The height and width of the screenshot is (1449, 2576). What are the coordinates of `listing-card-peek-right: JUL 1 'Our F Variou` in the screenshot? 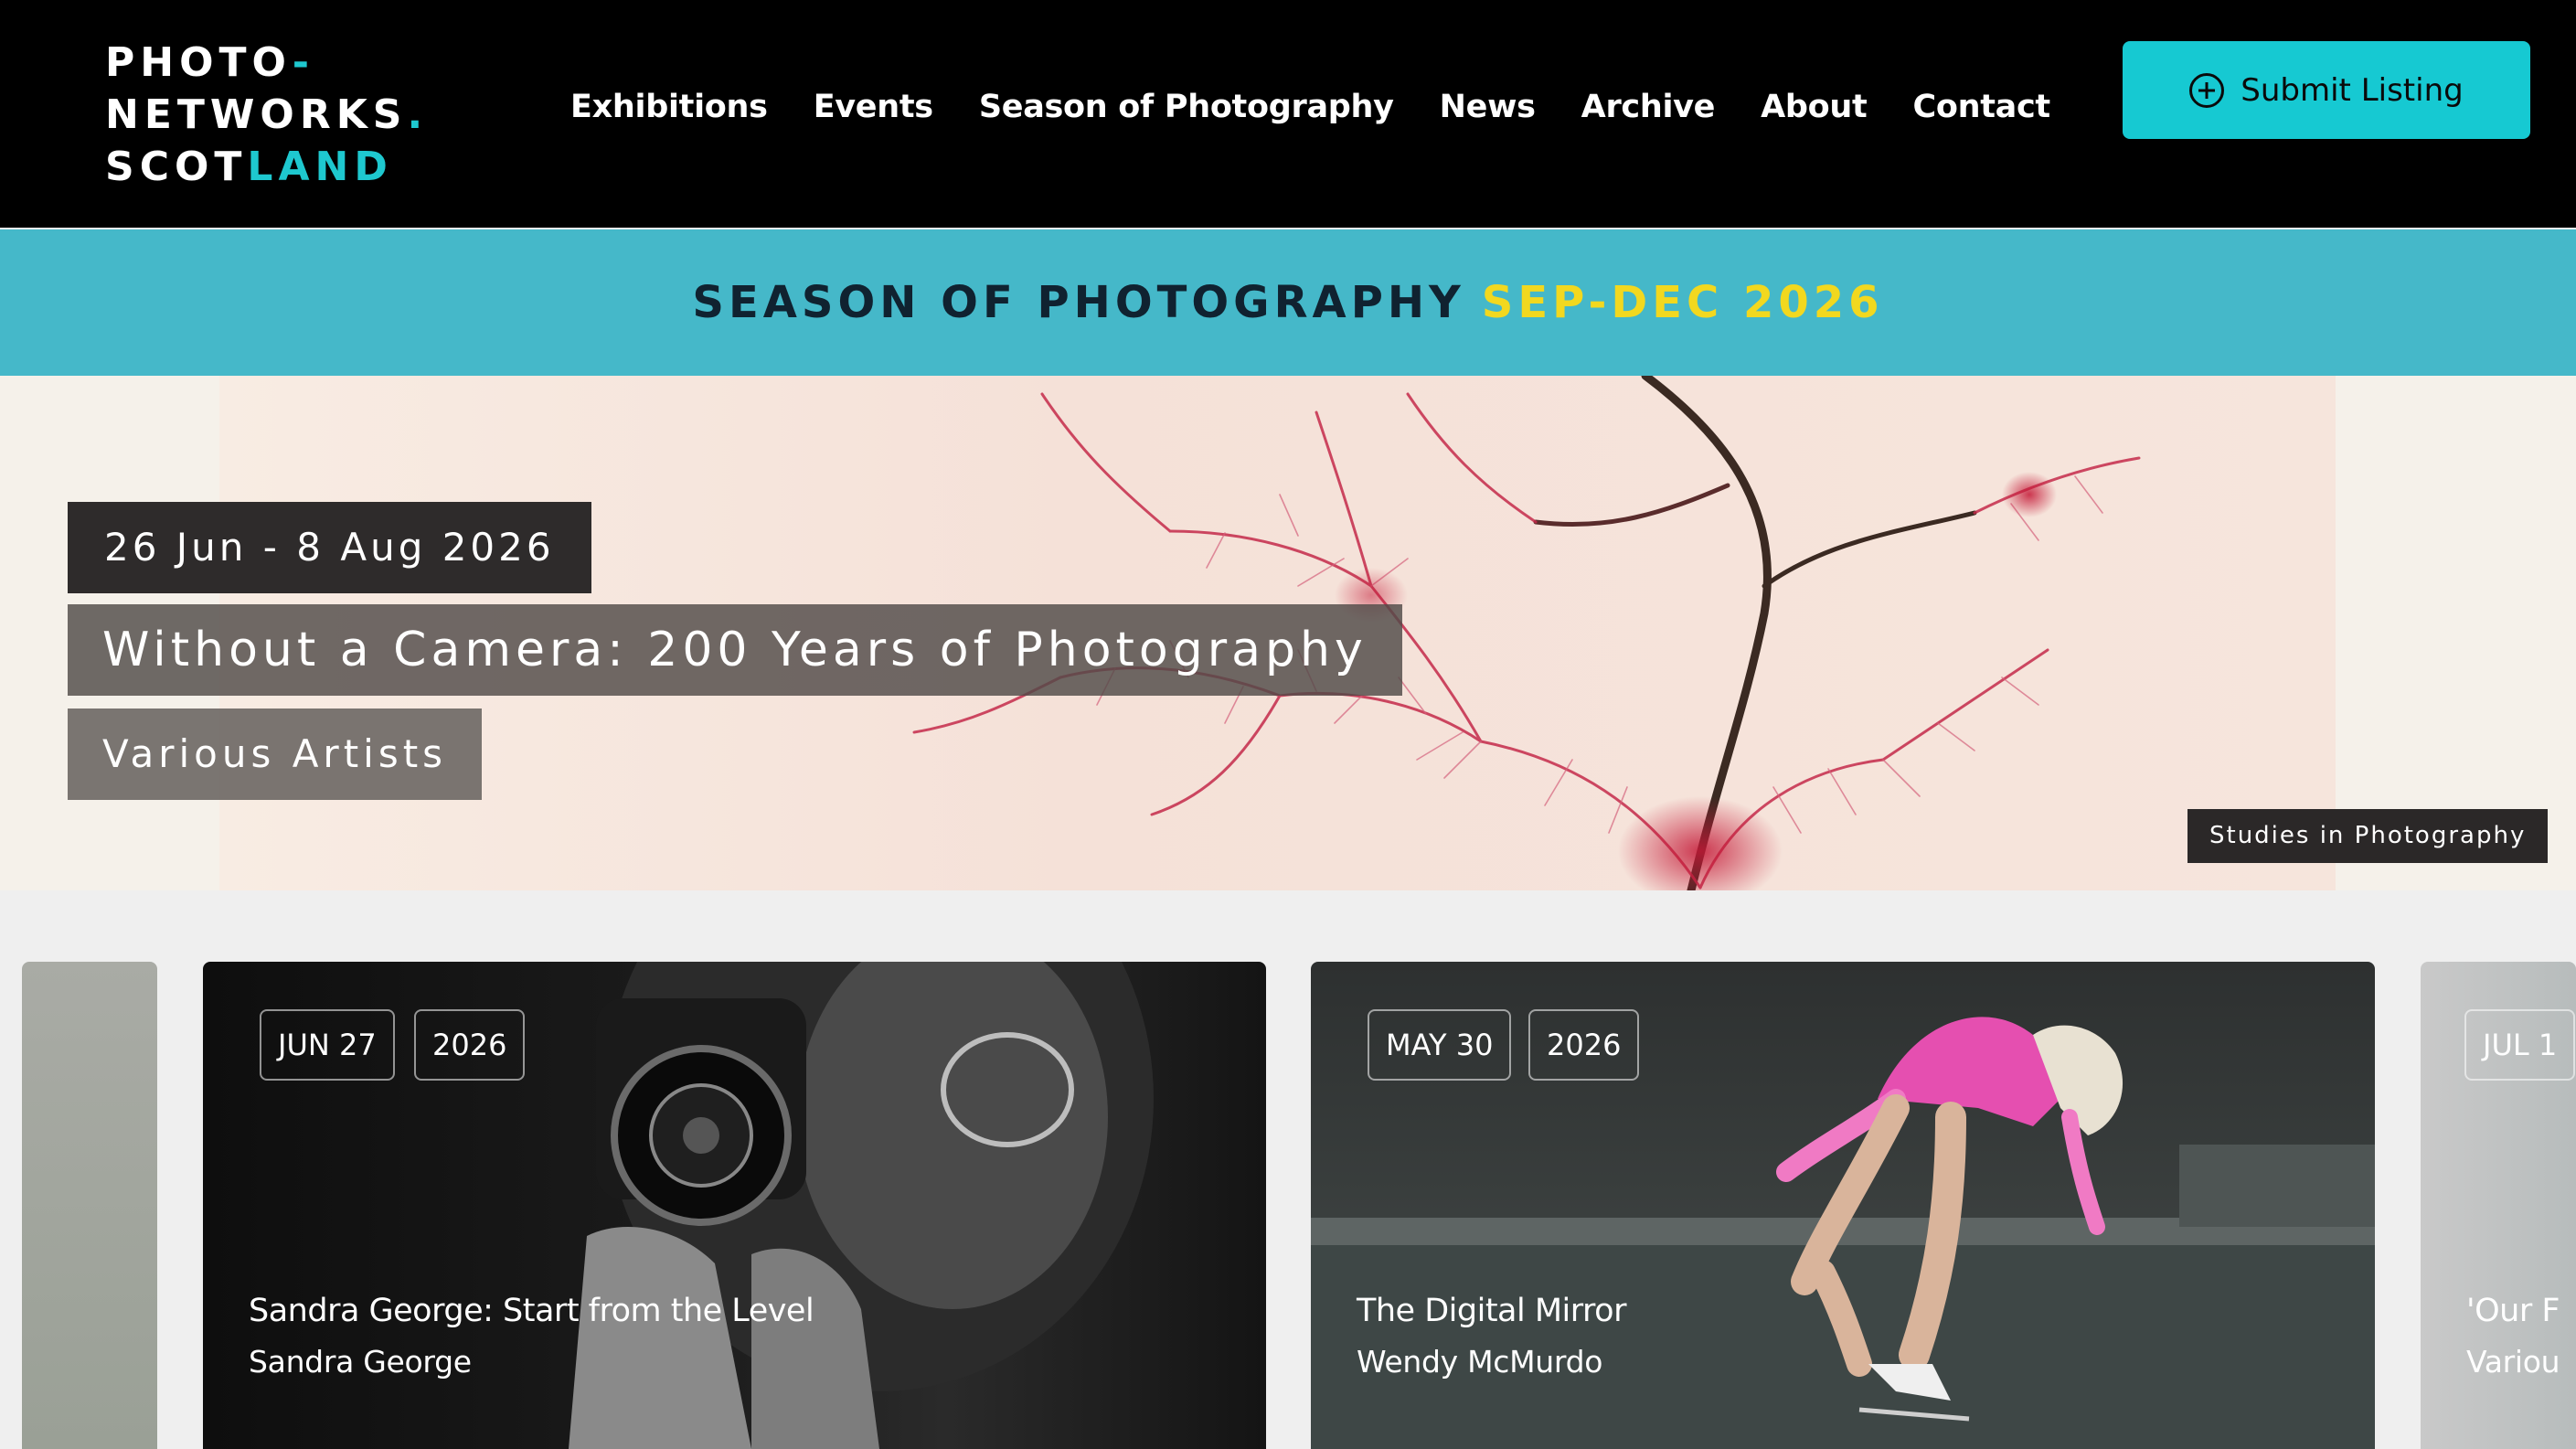 It's located at (2498, 1206).